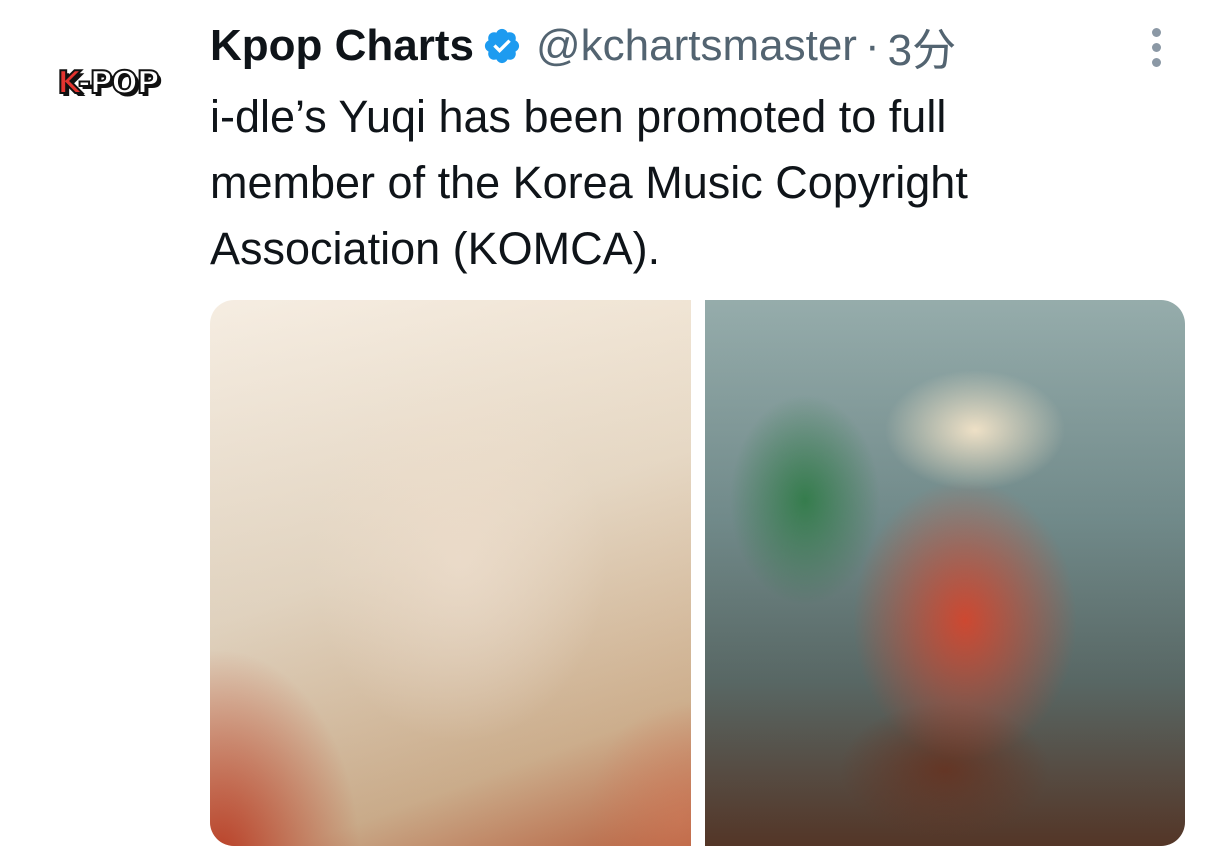 The width and height of the screenshot is (1224, 862). I want to click on more-options-button, so click(1156, 47).